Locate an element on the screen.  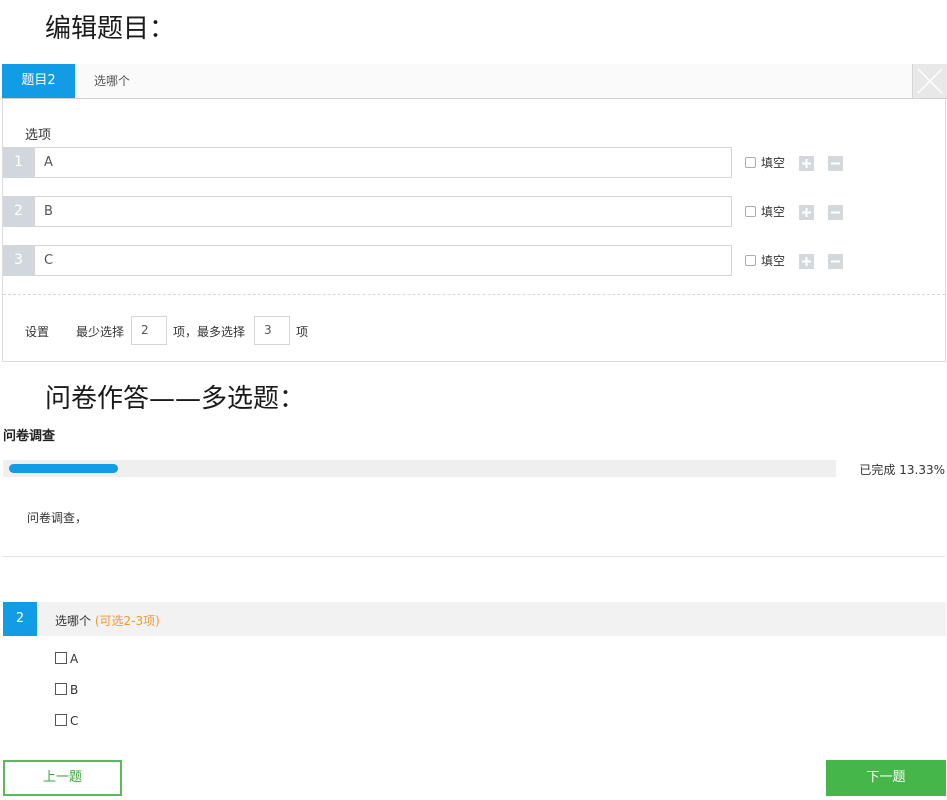
option-row: 2 B 填空 is located at coordinates (473, 211).